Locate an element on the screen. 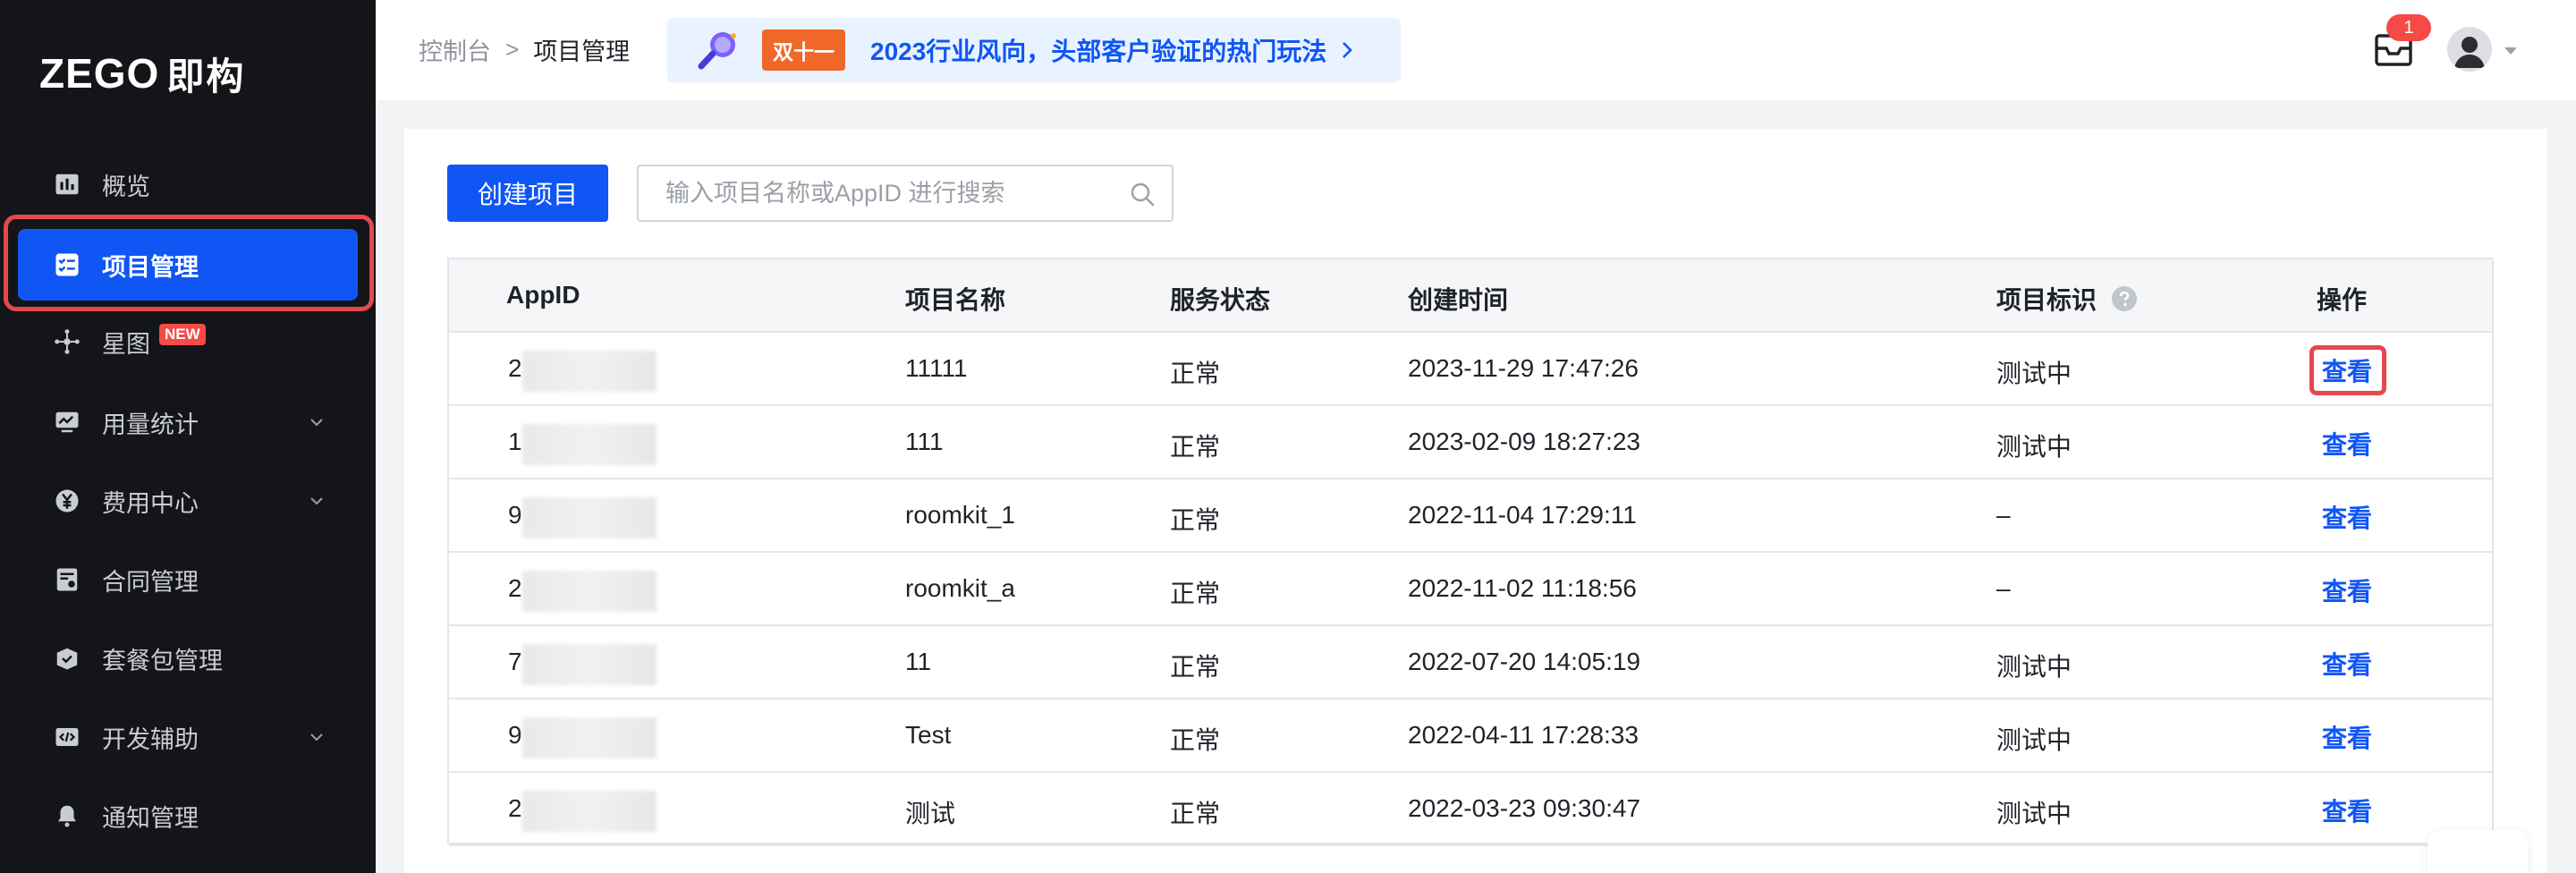  sidebar-item-contracts: 合同管理 is located at coordinates (188, 579).